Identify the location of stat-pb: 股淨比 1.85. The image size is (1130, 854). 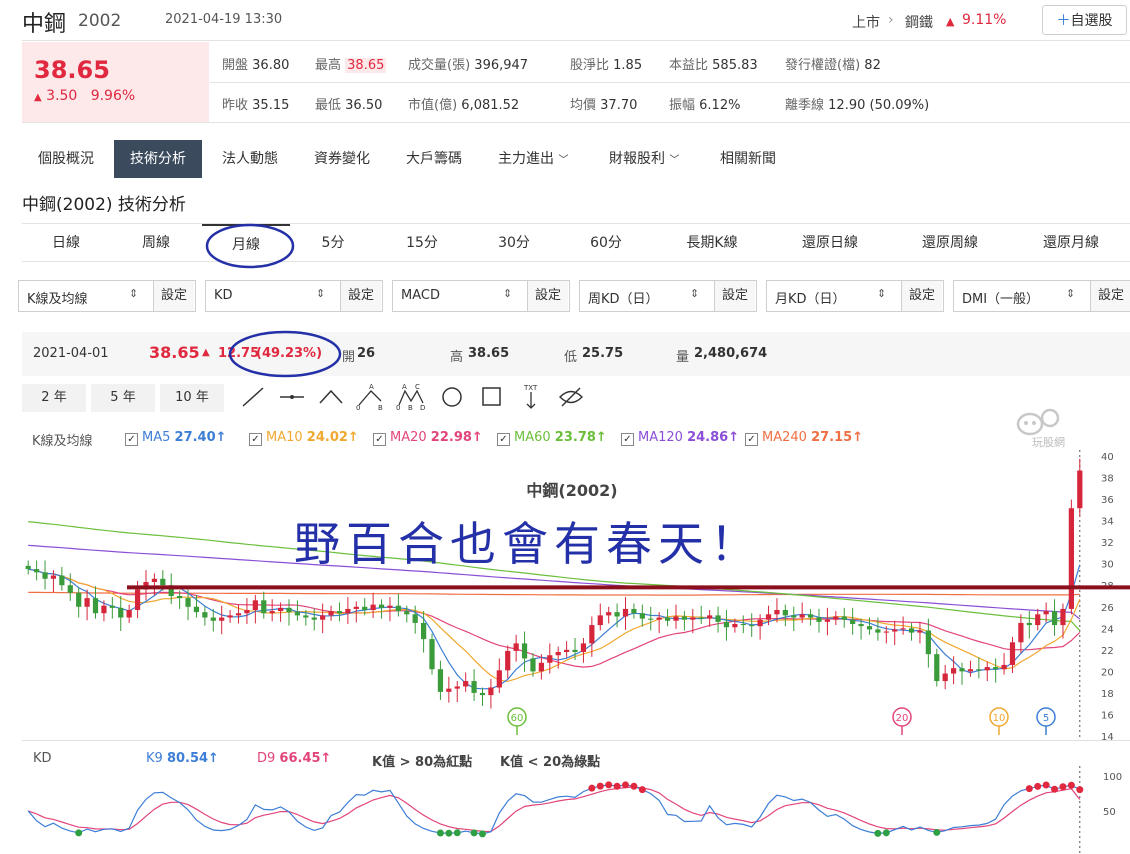
(606, 65).